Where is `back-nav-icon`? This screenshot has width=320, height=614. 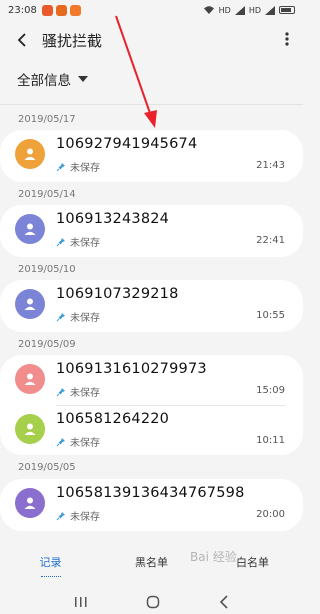
back-nav-icon is located at coordinates (224, 602).